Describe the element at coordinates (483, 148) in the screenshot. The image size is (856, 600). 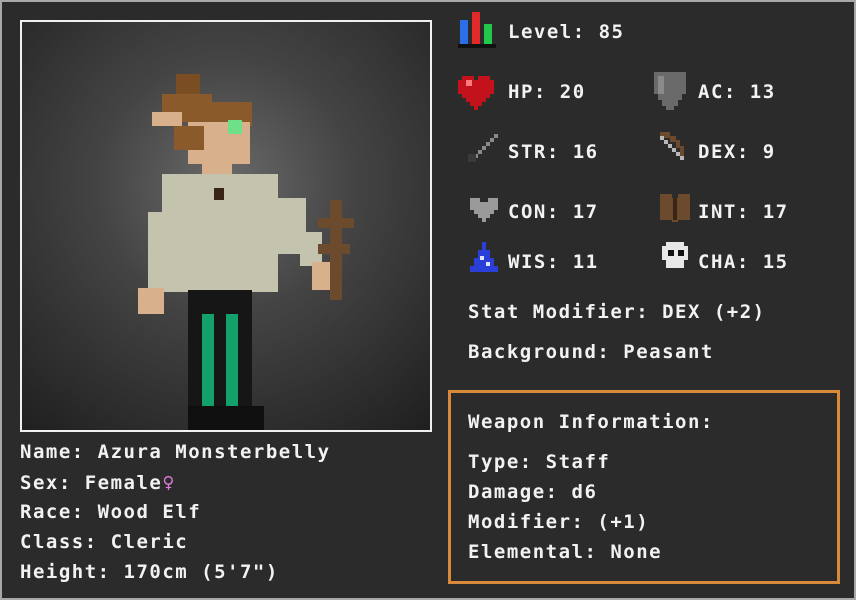
I see `sword-icon` at that location.